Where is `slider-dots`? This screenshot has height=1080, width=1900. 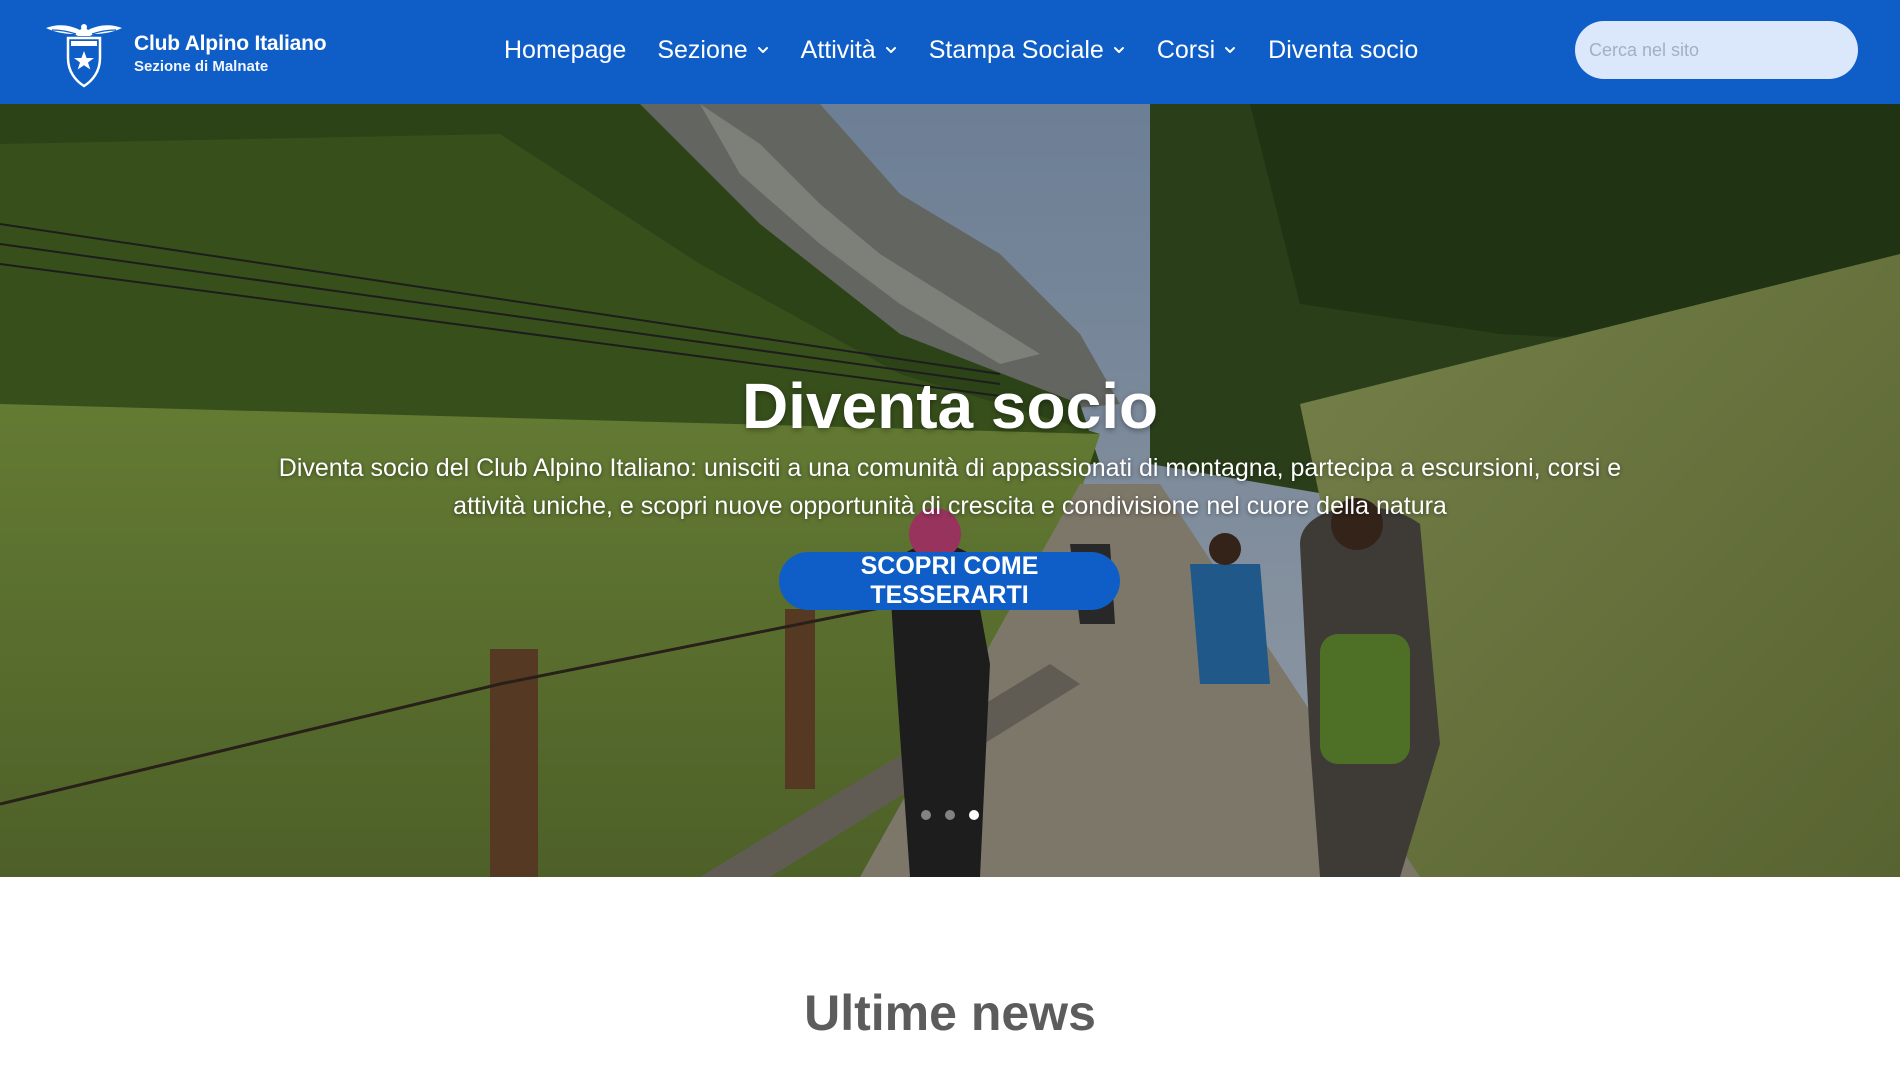
slider-dots is located at coordinates (950, 815).